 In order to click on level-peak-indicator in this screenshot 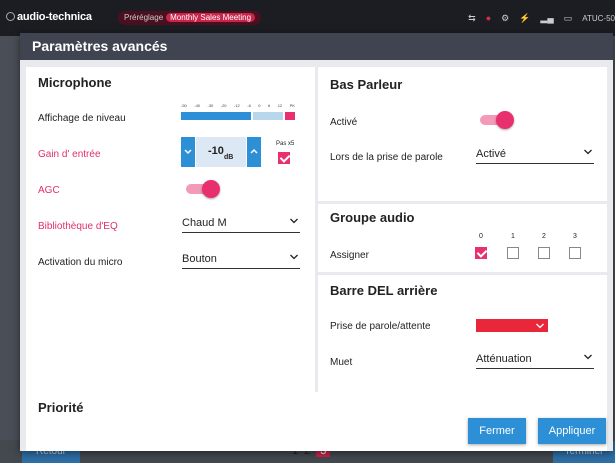, I will do `click(290, 116)`.